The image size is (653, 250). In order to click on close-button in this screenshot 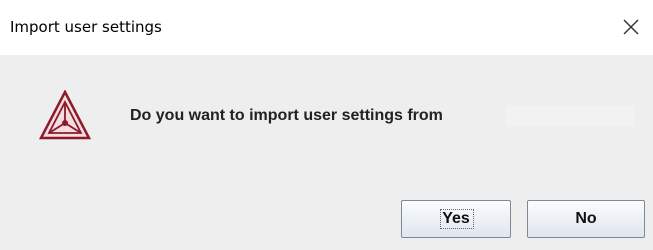, I will do `click(631, 27)`.